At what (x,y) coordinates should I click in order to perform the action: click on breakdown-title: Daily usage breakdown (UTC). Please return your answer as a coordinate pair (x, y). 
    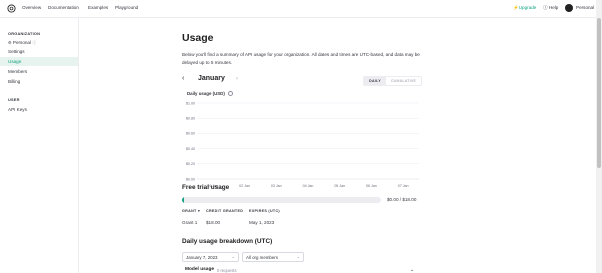
    Looking at the image, I should click on (227, 241).